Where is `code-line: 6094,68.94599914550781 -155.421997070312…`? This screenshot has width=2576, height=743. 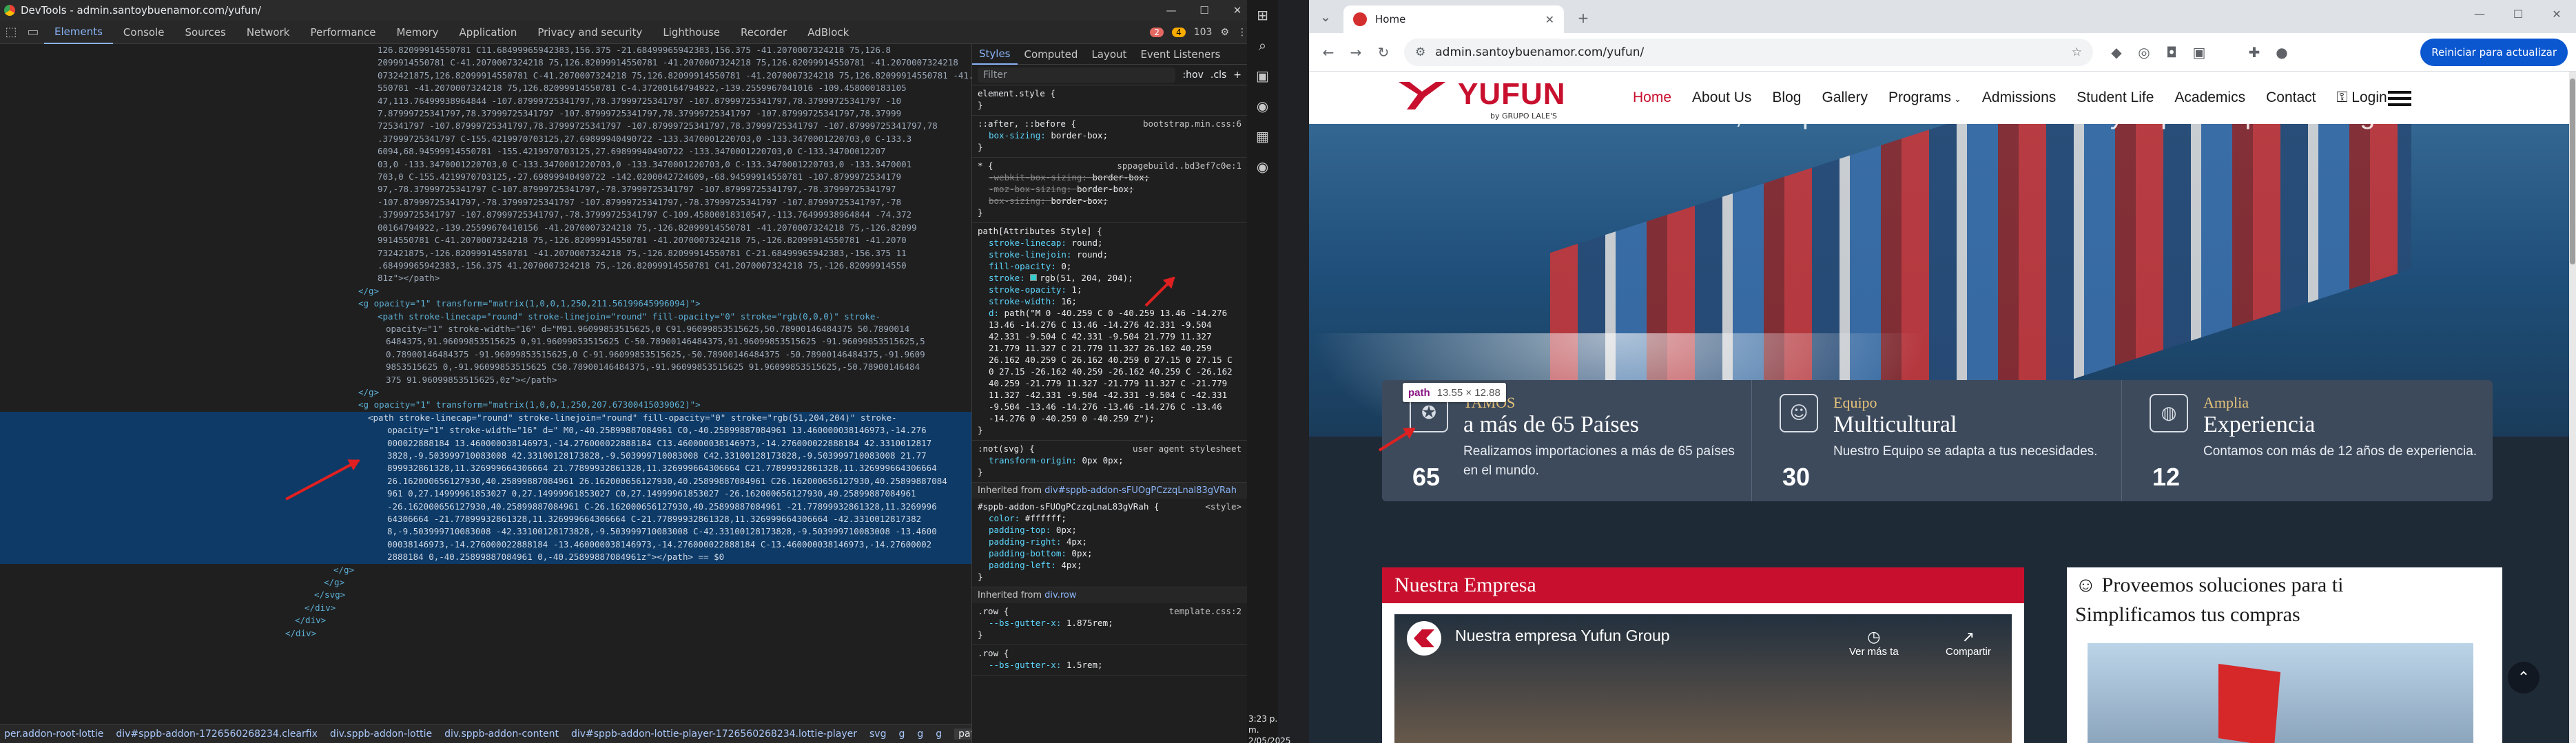 code-line: 6094,68.94599914550781 -155.421997070312… is located at coordinates (485, 151).